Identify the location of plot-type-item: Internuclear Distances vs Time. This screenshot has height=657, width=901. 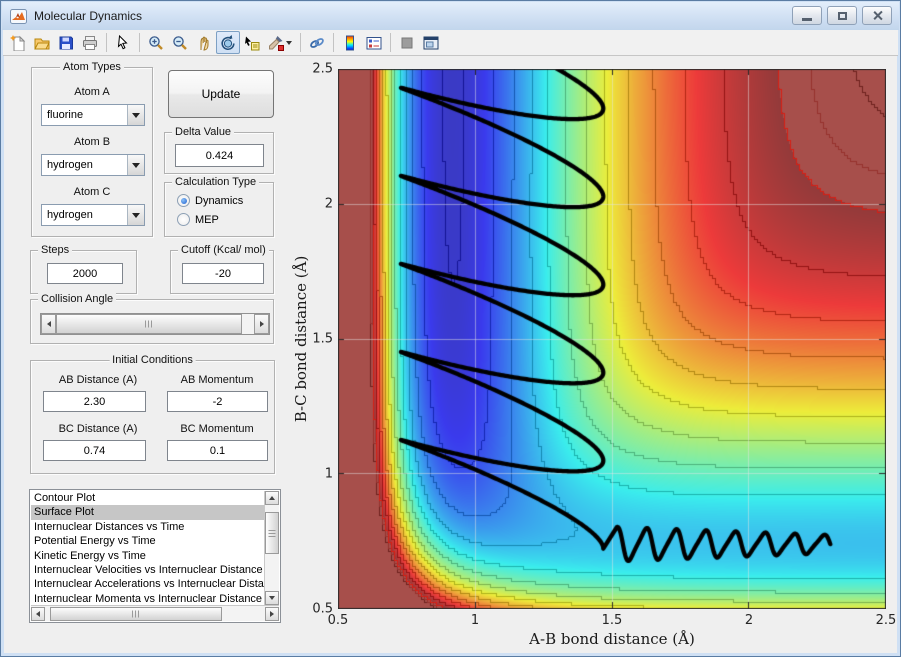
(147, 527).